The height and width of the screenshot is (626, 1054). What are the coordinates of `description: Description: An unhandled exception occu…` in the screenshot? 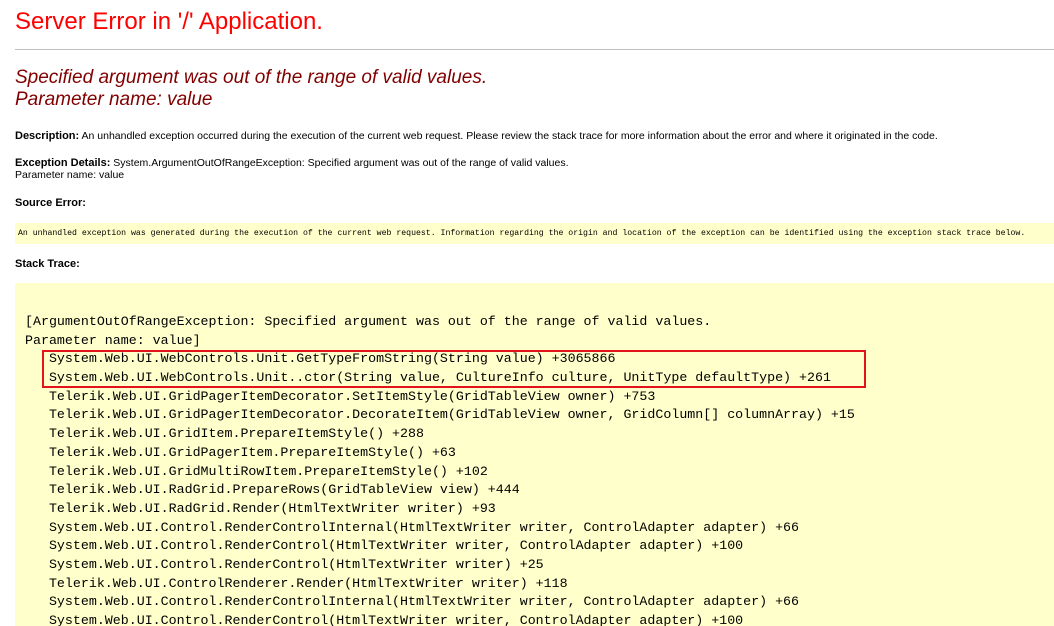 It's located at (476, 136).